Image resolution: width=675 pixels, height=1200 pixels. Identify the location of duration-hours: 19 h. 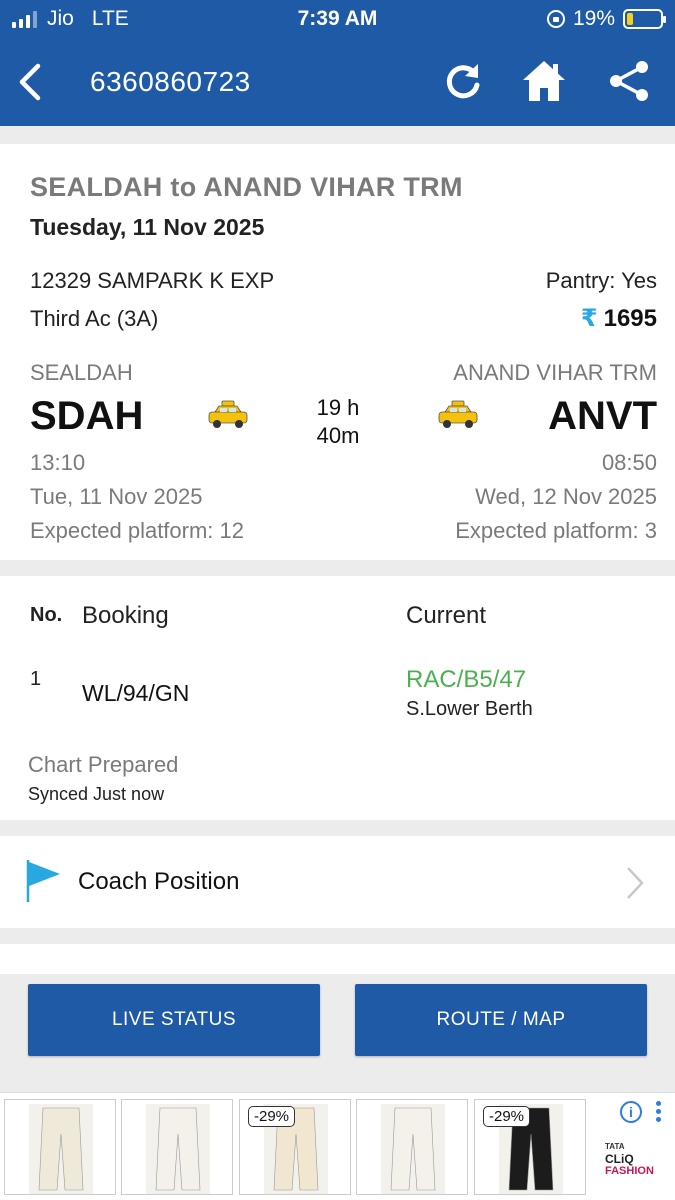
(338, 407).